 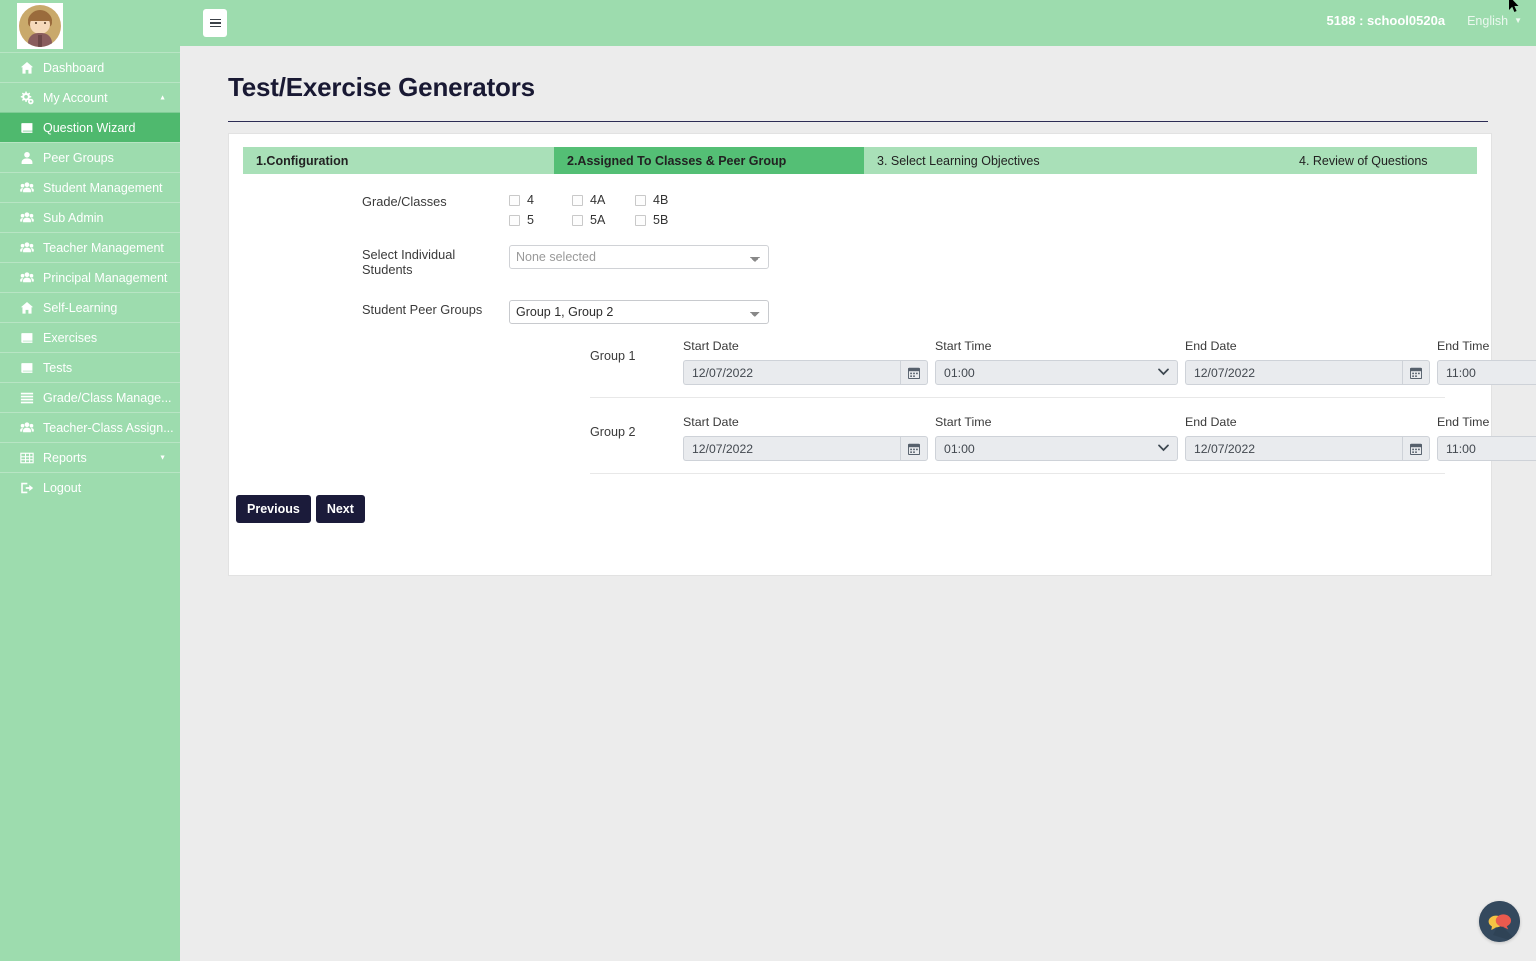 What do you see at coordinates (26, 488) in the screenshot?
I see `signout-icon` at bounding box center [26, 488].